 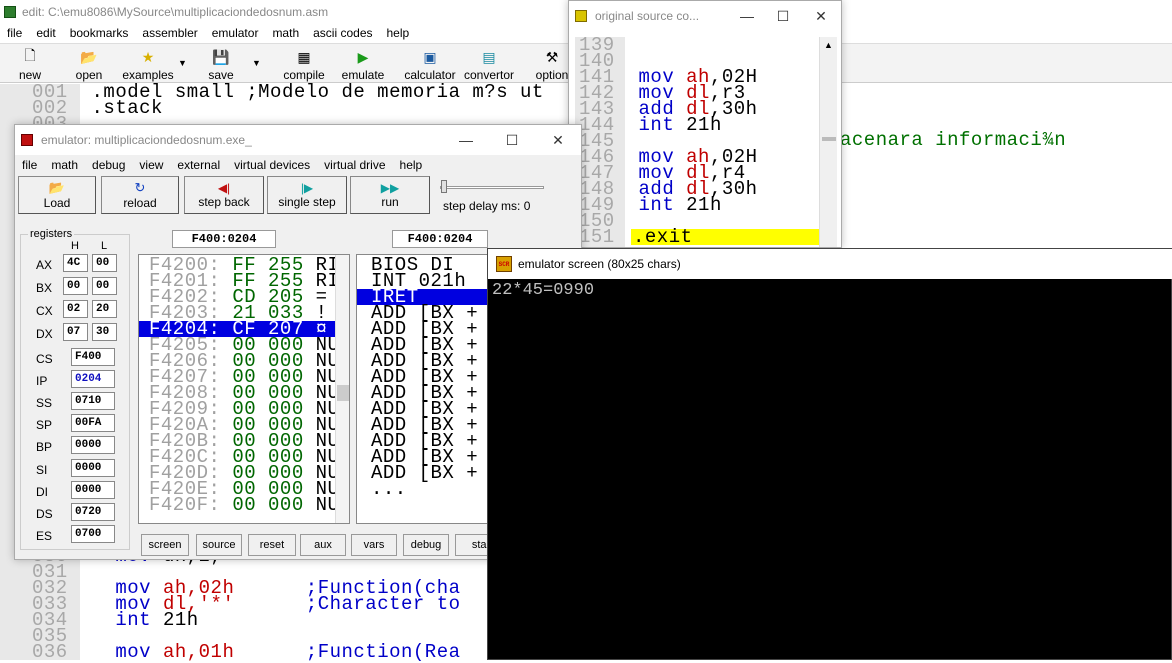 What do you see at coordinates (512, 140) in the screenshot?
I see `emulator-maximize-button: ☐` at bounding box center [512, 140].